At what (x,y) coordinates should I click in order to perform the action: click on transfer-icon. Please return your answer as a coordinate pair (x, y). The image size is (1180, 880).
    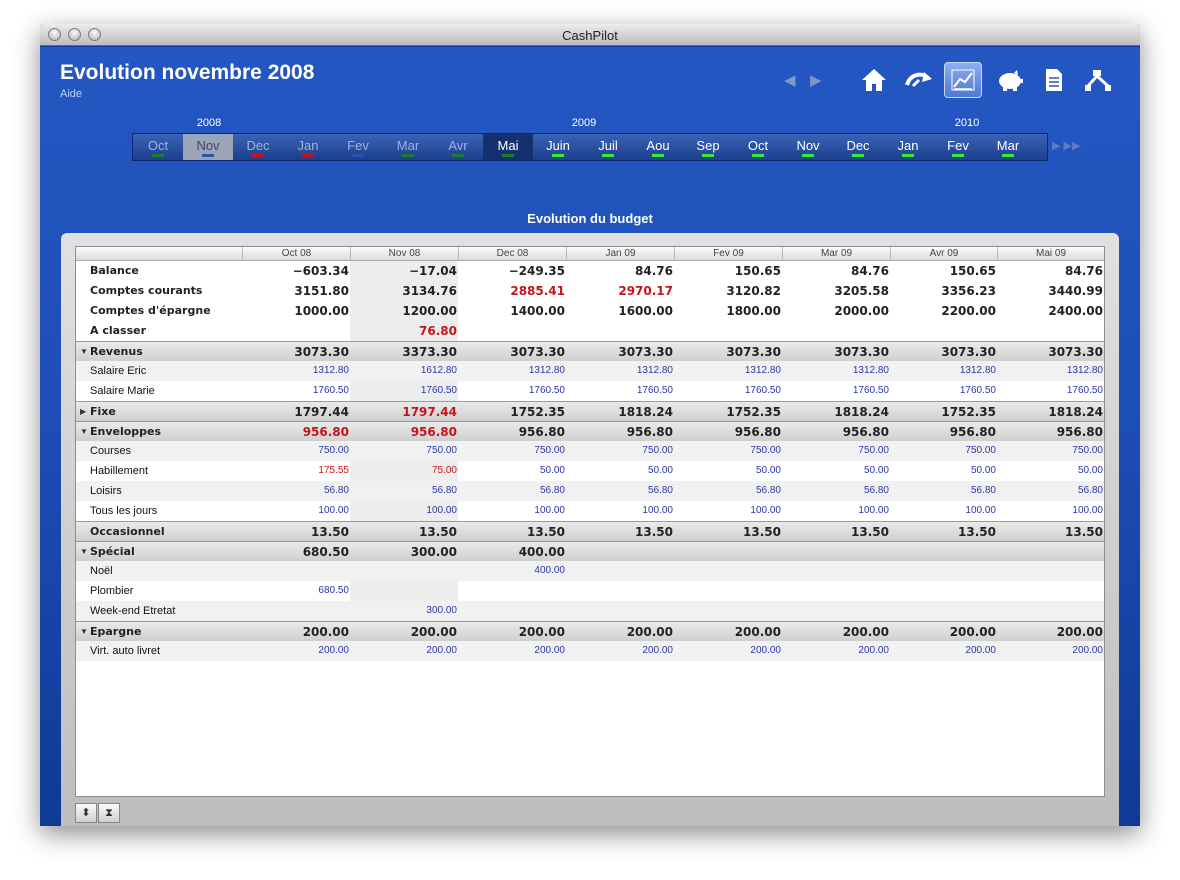
    Looking at the image, I should click on (918, 80).